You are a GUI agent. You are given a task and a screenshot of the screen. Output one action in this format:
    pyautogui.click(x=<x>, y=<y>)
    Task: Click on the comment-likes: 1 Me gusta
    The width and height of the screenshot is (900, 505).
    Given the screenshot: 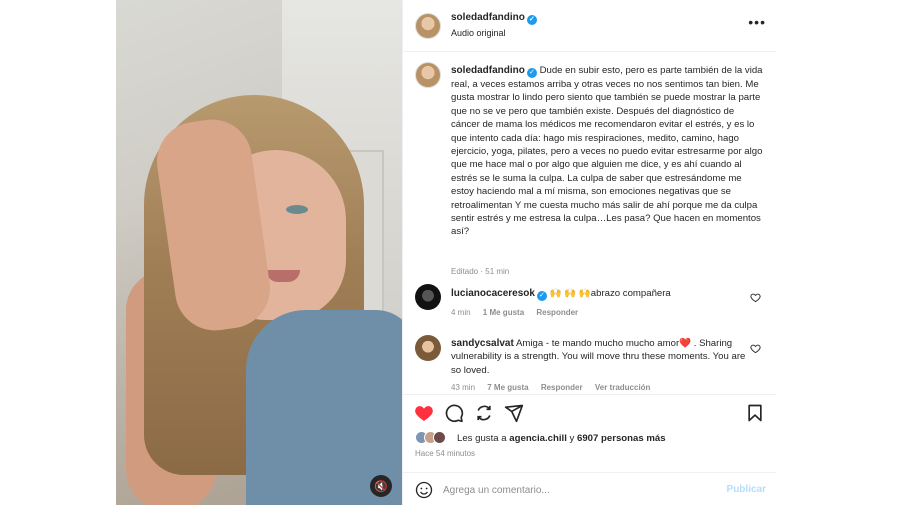 What is the action you would take?
    pyautogui.click(x=503, y=312)
    